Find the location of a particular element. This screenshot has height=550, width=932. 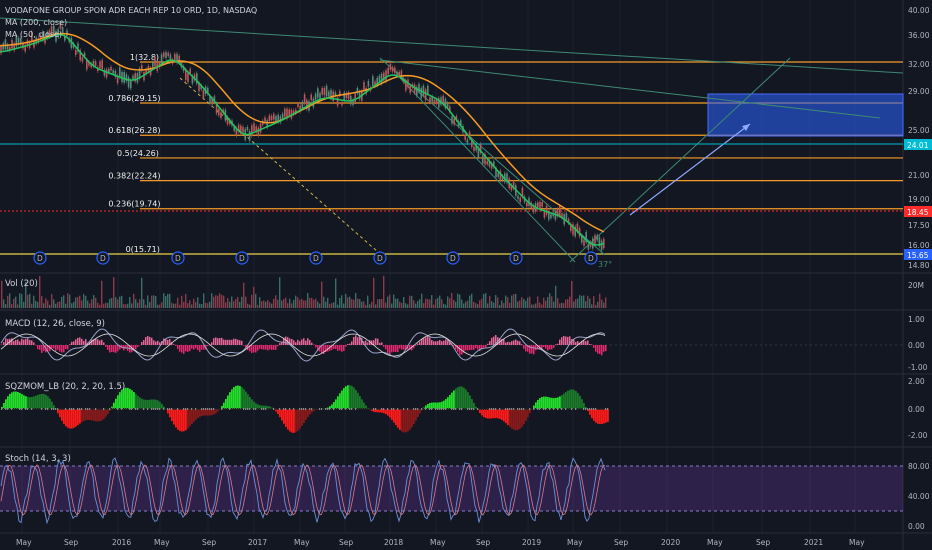

target-zone-rectangle is located at coordinates (805, 115).